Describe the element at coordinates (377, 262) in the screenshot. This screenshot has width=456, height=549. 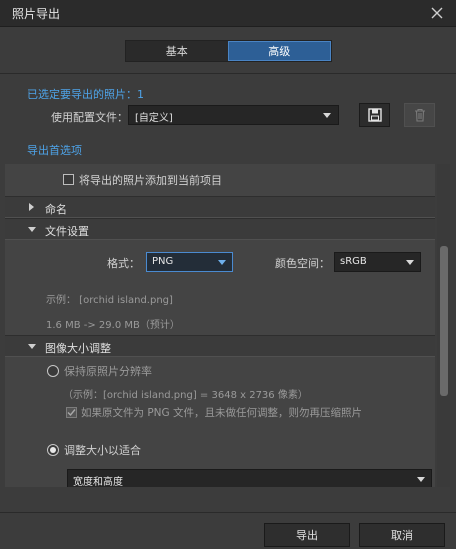
I see `colorspace-select: sRGB` at that location.